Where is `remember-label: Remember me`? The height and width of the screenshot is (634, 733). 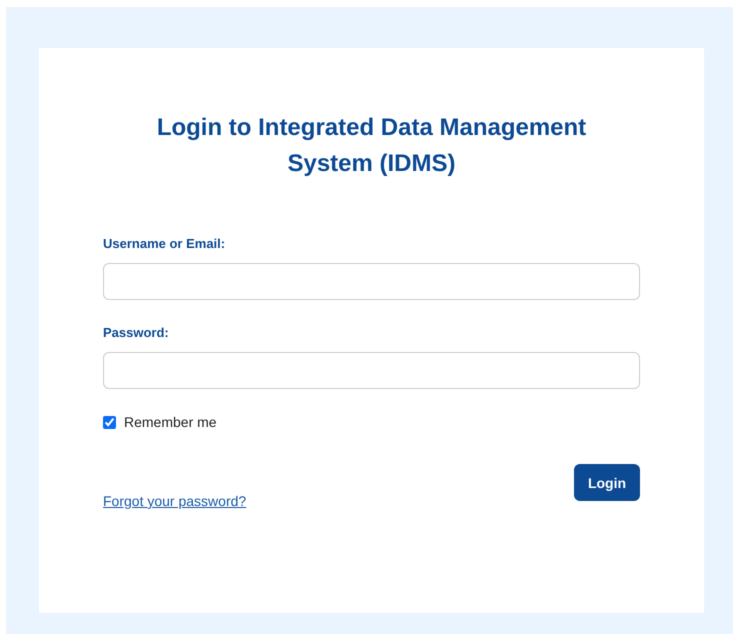 remember-label: Remember me is located at coordinates (170, 422).